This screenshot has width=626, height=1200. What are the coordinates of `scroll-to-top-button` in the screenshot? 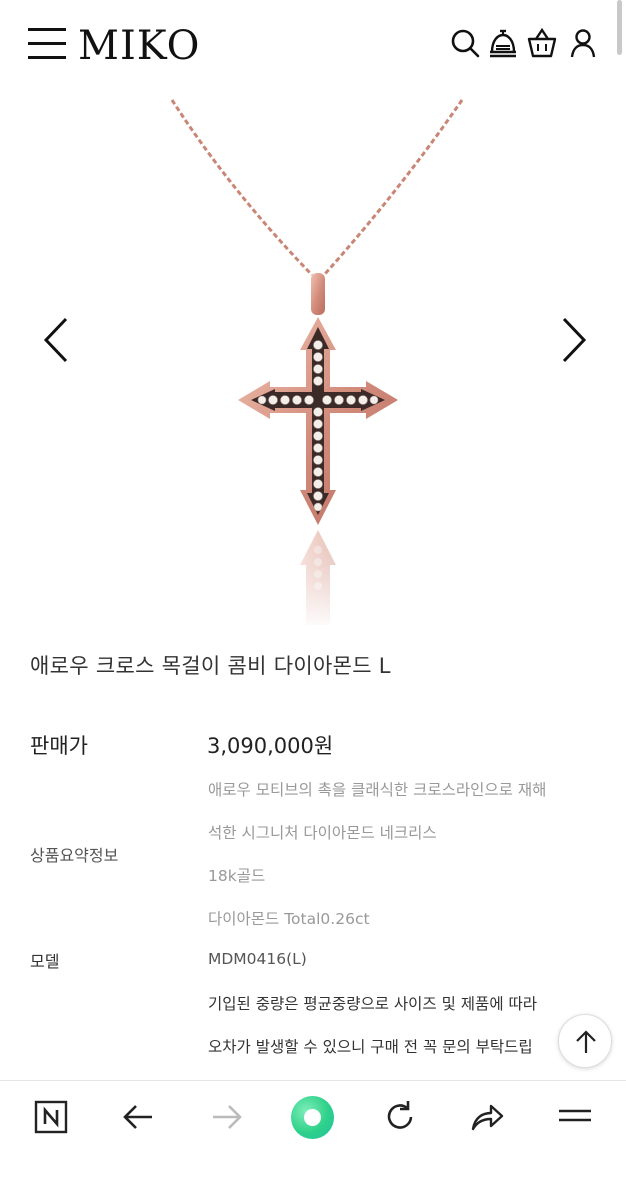 It's located at (585, 1041).